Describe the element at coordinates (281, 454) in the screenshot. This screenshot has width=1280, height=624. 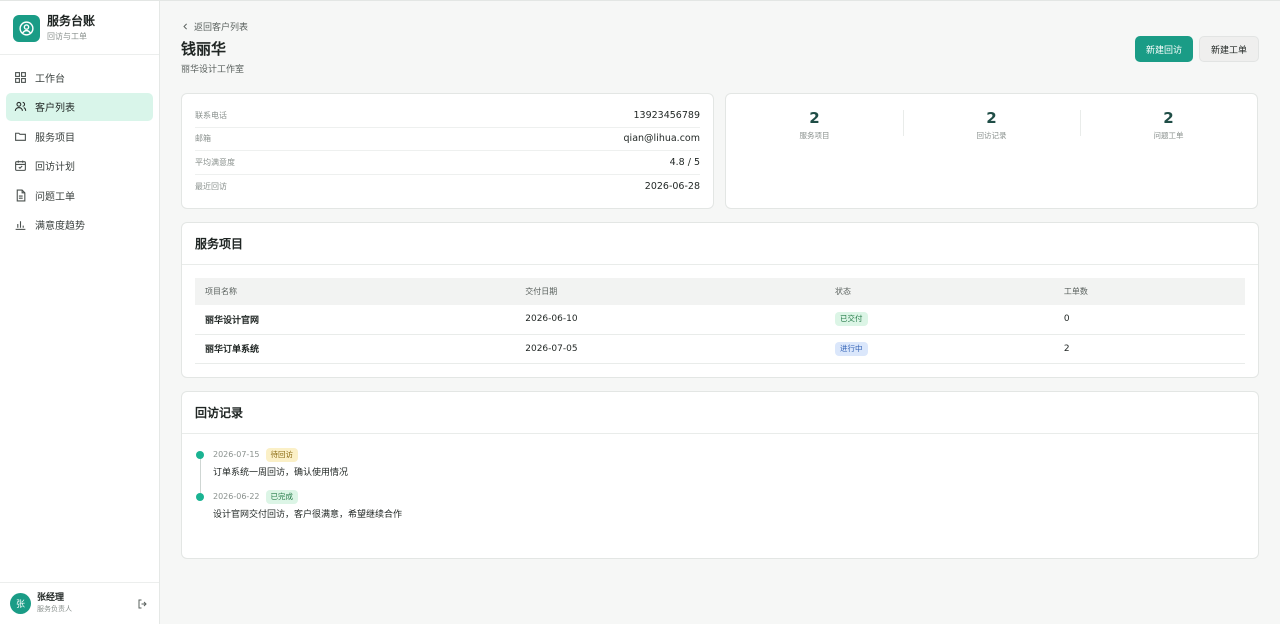
I see `status-badge: 待回访` at that location.